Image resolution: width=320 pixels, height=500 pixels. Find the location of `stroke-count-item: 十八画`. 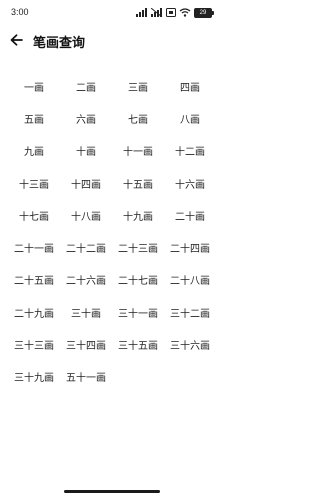

stroke-count-item: 十八画 is located at coordinates (86, 215).